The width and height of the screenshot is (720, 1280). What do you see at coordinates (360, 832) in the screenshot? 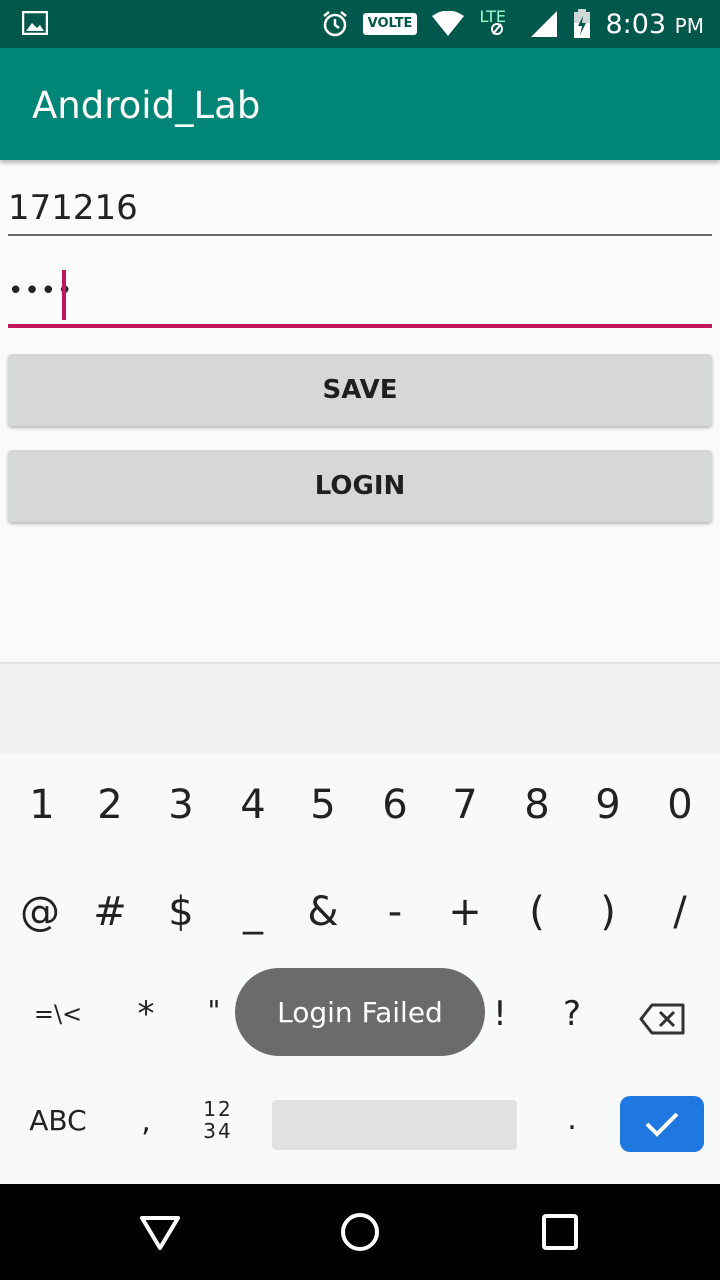
I see `keyboard-row-numbers: 1 2 3 4 5 6 7 8 9 0` at bounding box center [360, 832].